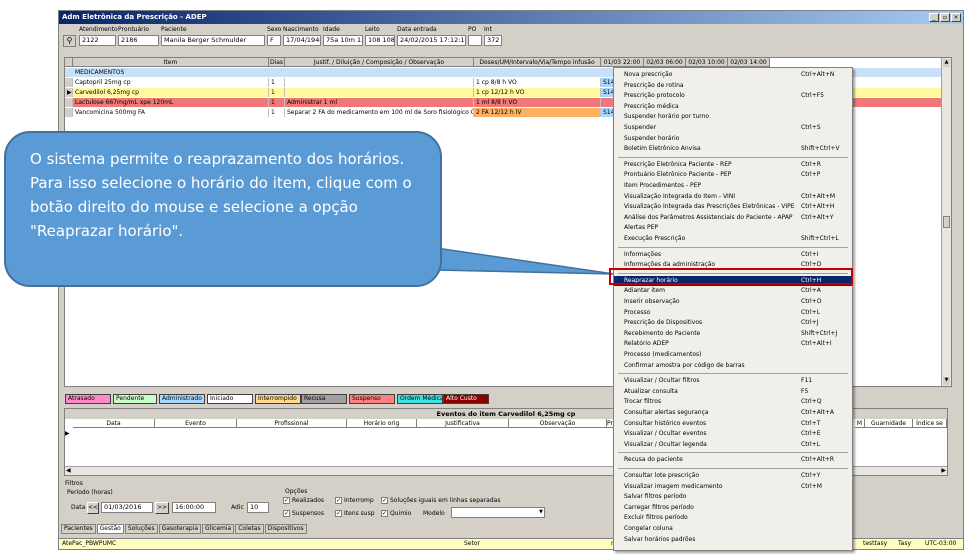 Image resolution: width=970 pixels, height=558 pixels. Describe the element at coordinates (475, 40) in the screenshot. I see `po-field` at that location.